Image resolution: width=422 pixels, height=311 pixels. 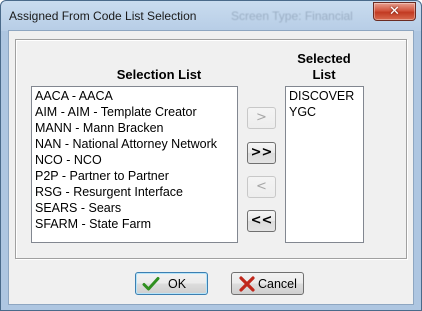 I want to click on window-title: Assigned From Code List Selection, so click(x=103, y=16).